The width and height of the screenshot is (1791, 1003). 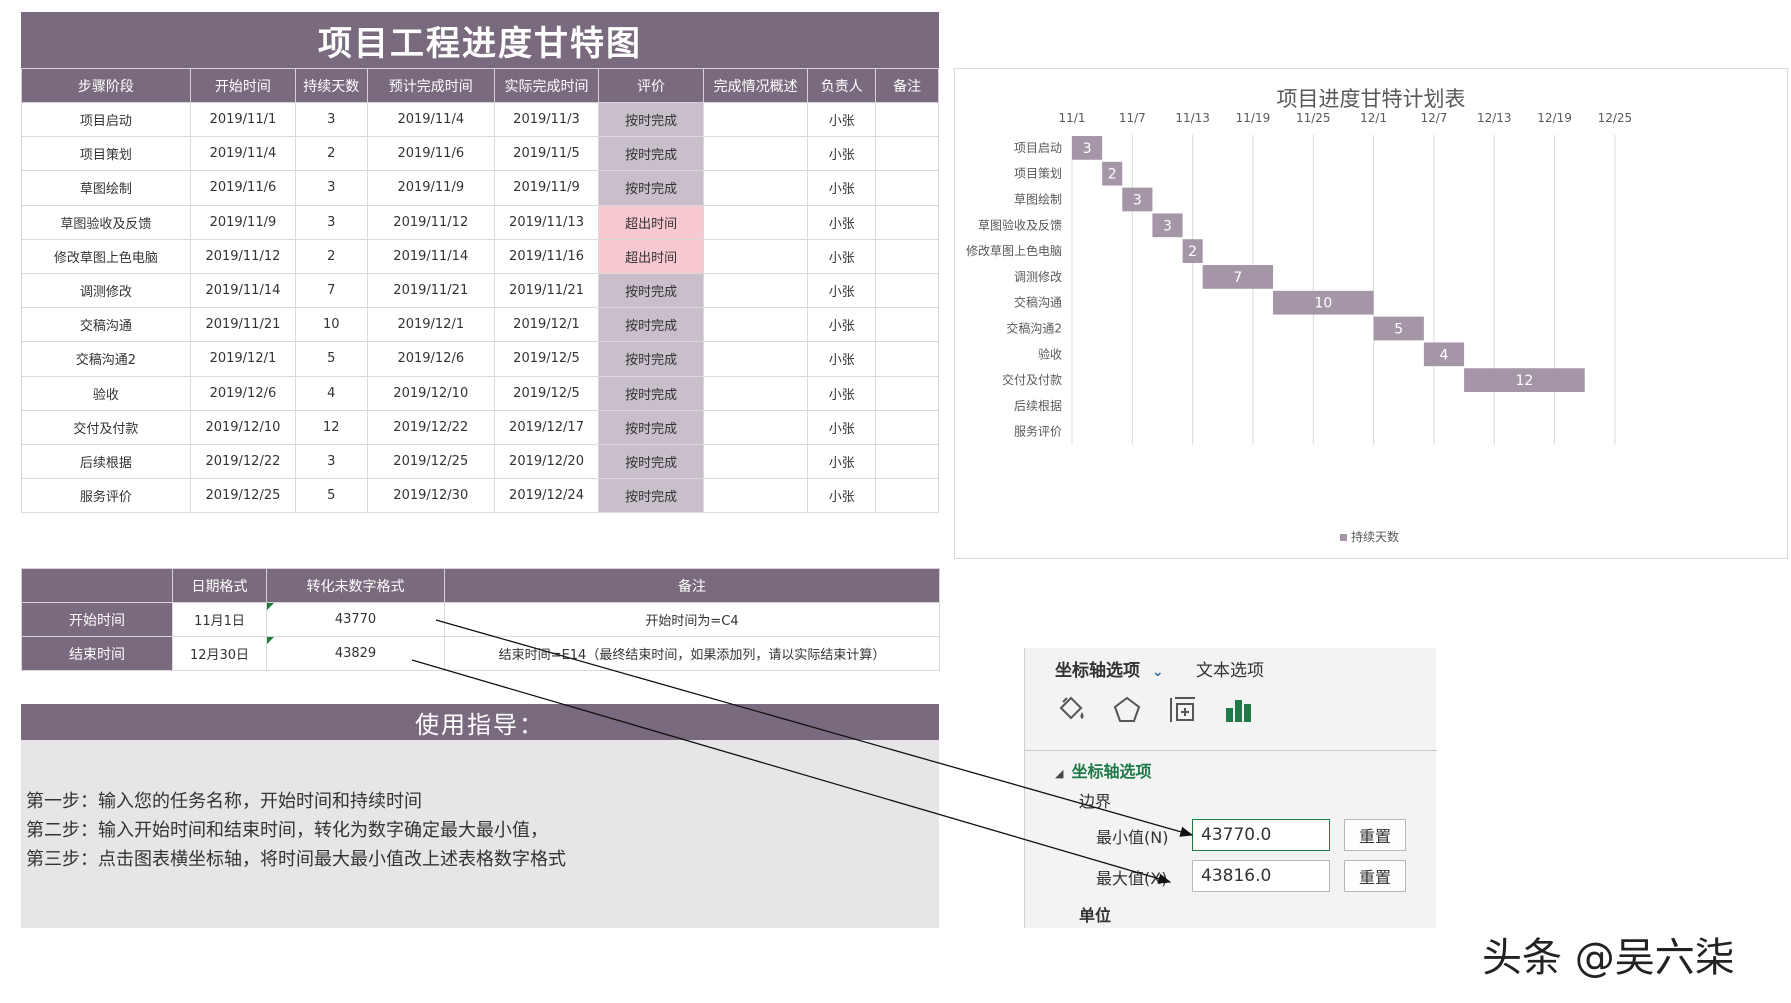 What do you see at coordinates (547, 154) in the screenshot?
I see `cell-actual-end: 2019/11/5` at bounding box center [547, 154].